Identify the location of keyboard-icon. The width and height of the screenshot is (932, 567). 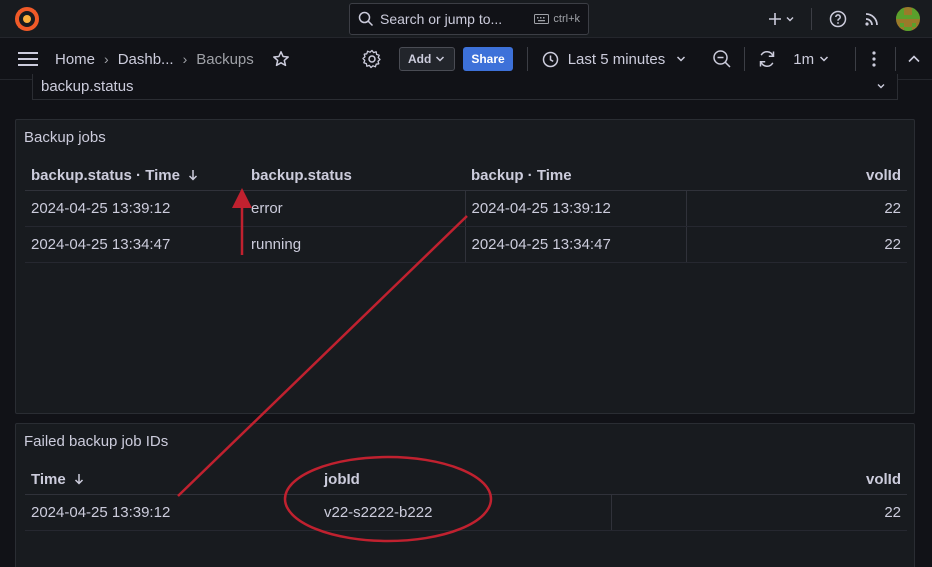
(542, 19).